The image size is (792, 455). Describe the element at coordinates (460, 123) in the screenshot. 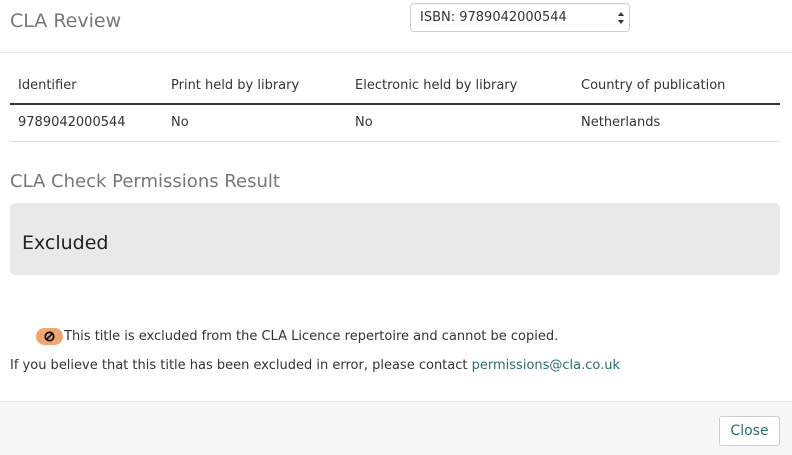

I see `table-cell-electronic-held: No` at that location.